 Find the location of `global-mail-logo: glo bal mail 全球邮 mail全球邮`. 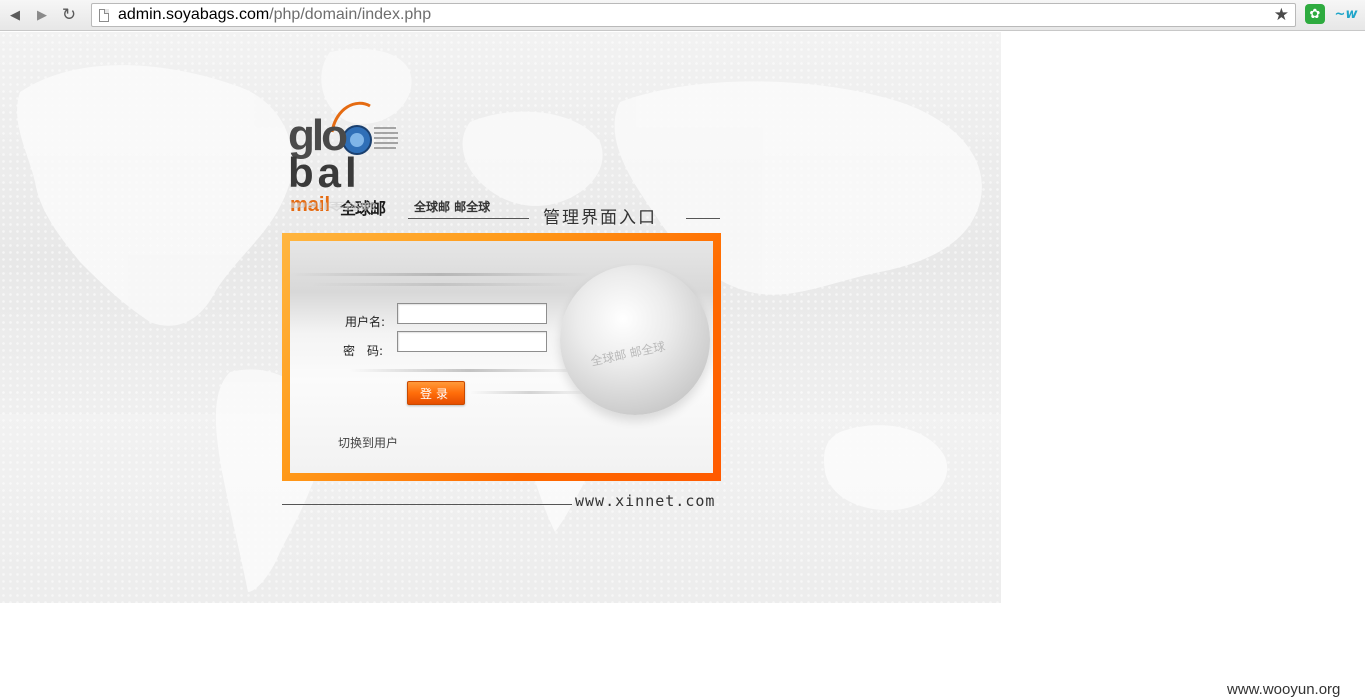

global-mail-logo: glo bal mail 全球邮 mail全球邮 is located at coordinates (344, 165).